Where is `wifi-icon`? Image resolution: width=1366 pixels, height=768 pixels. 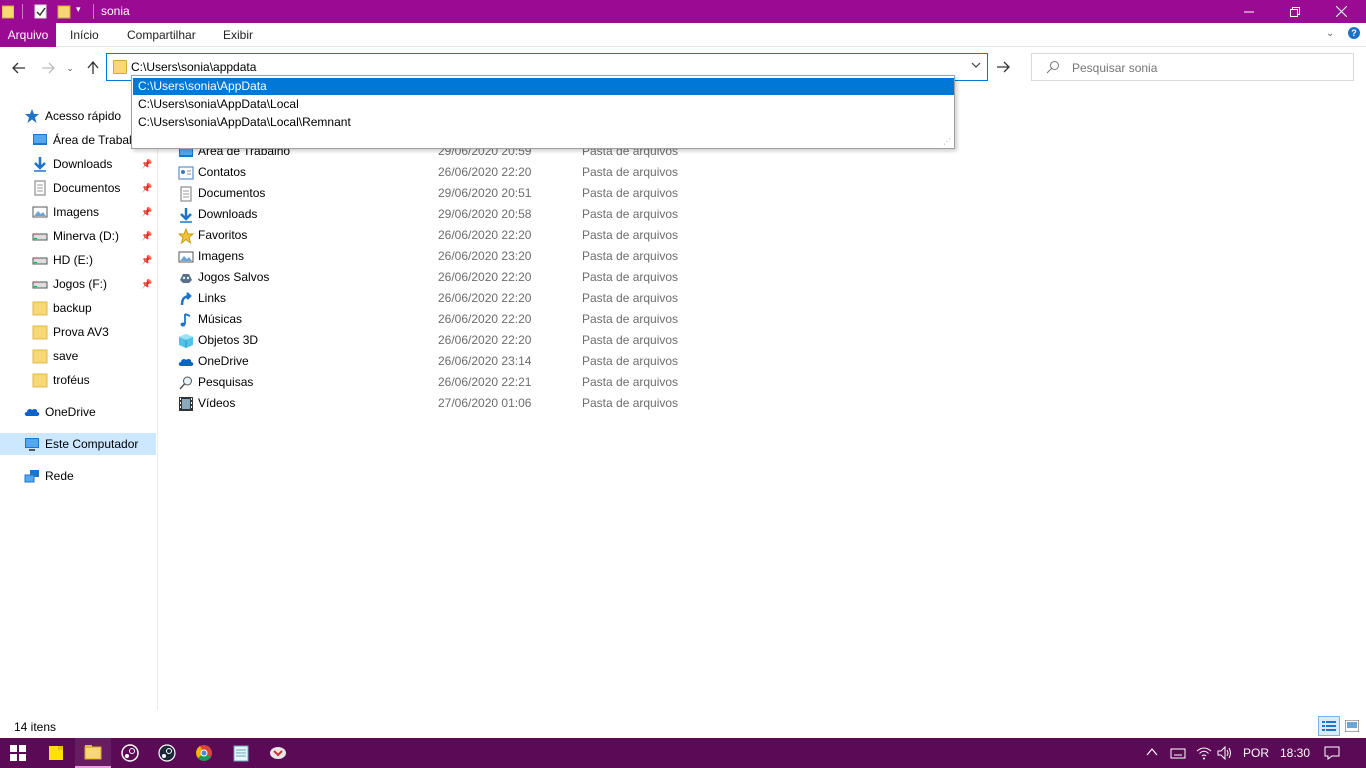
wifi-icon is located at coordinates (1204, 754).